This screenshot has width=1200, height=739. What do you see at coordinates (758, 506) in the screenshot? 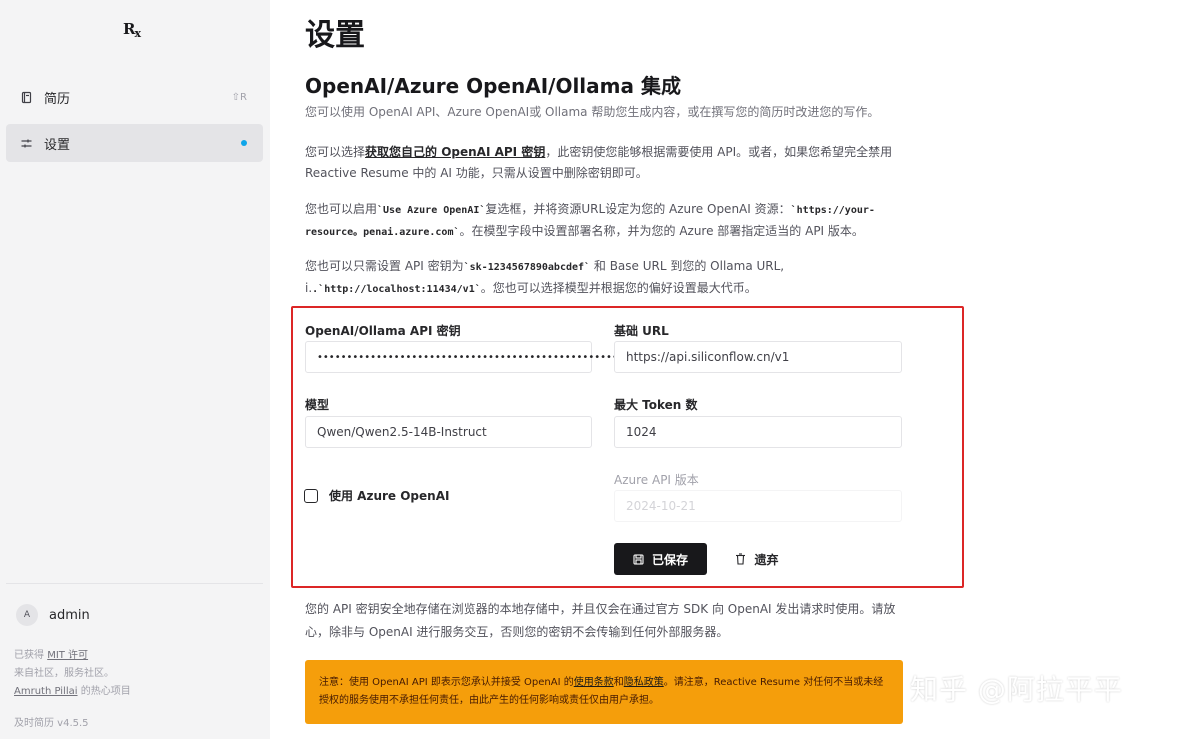
I see `azure-version-input: 2024-10-21` at bounding box center [758, 506].